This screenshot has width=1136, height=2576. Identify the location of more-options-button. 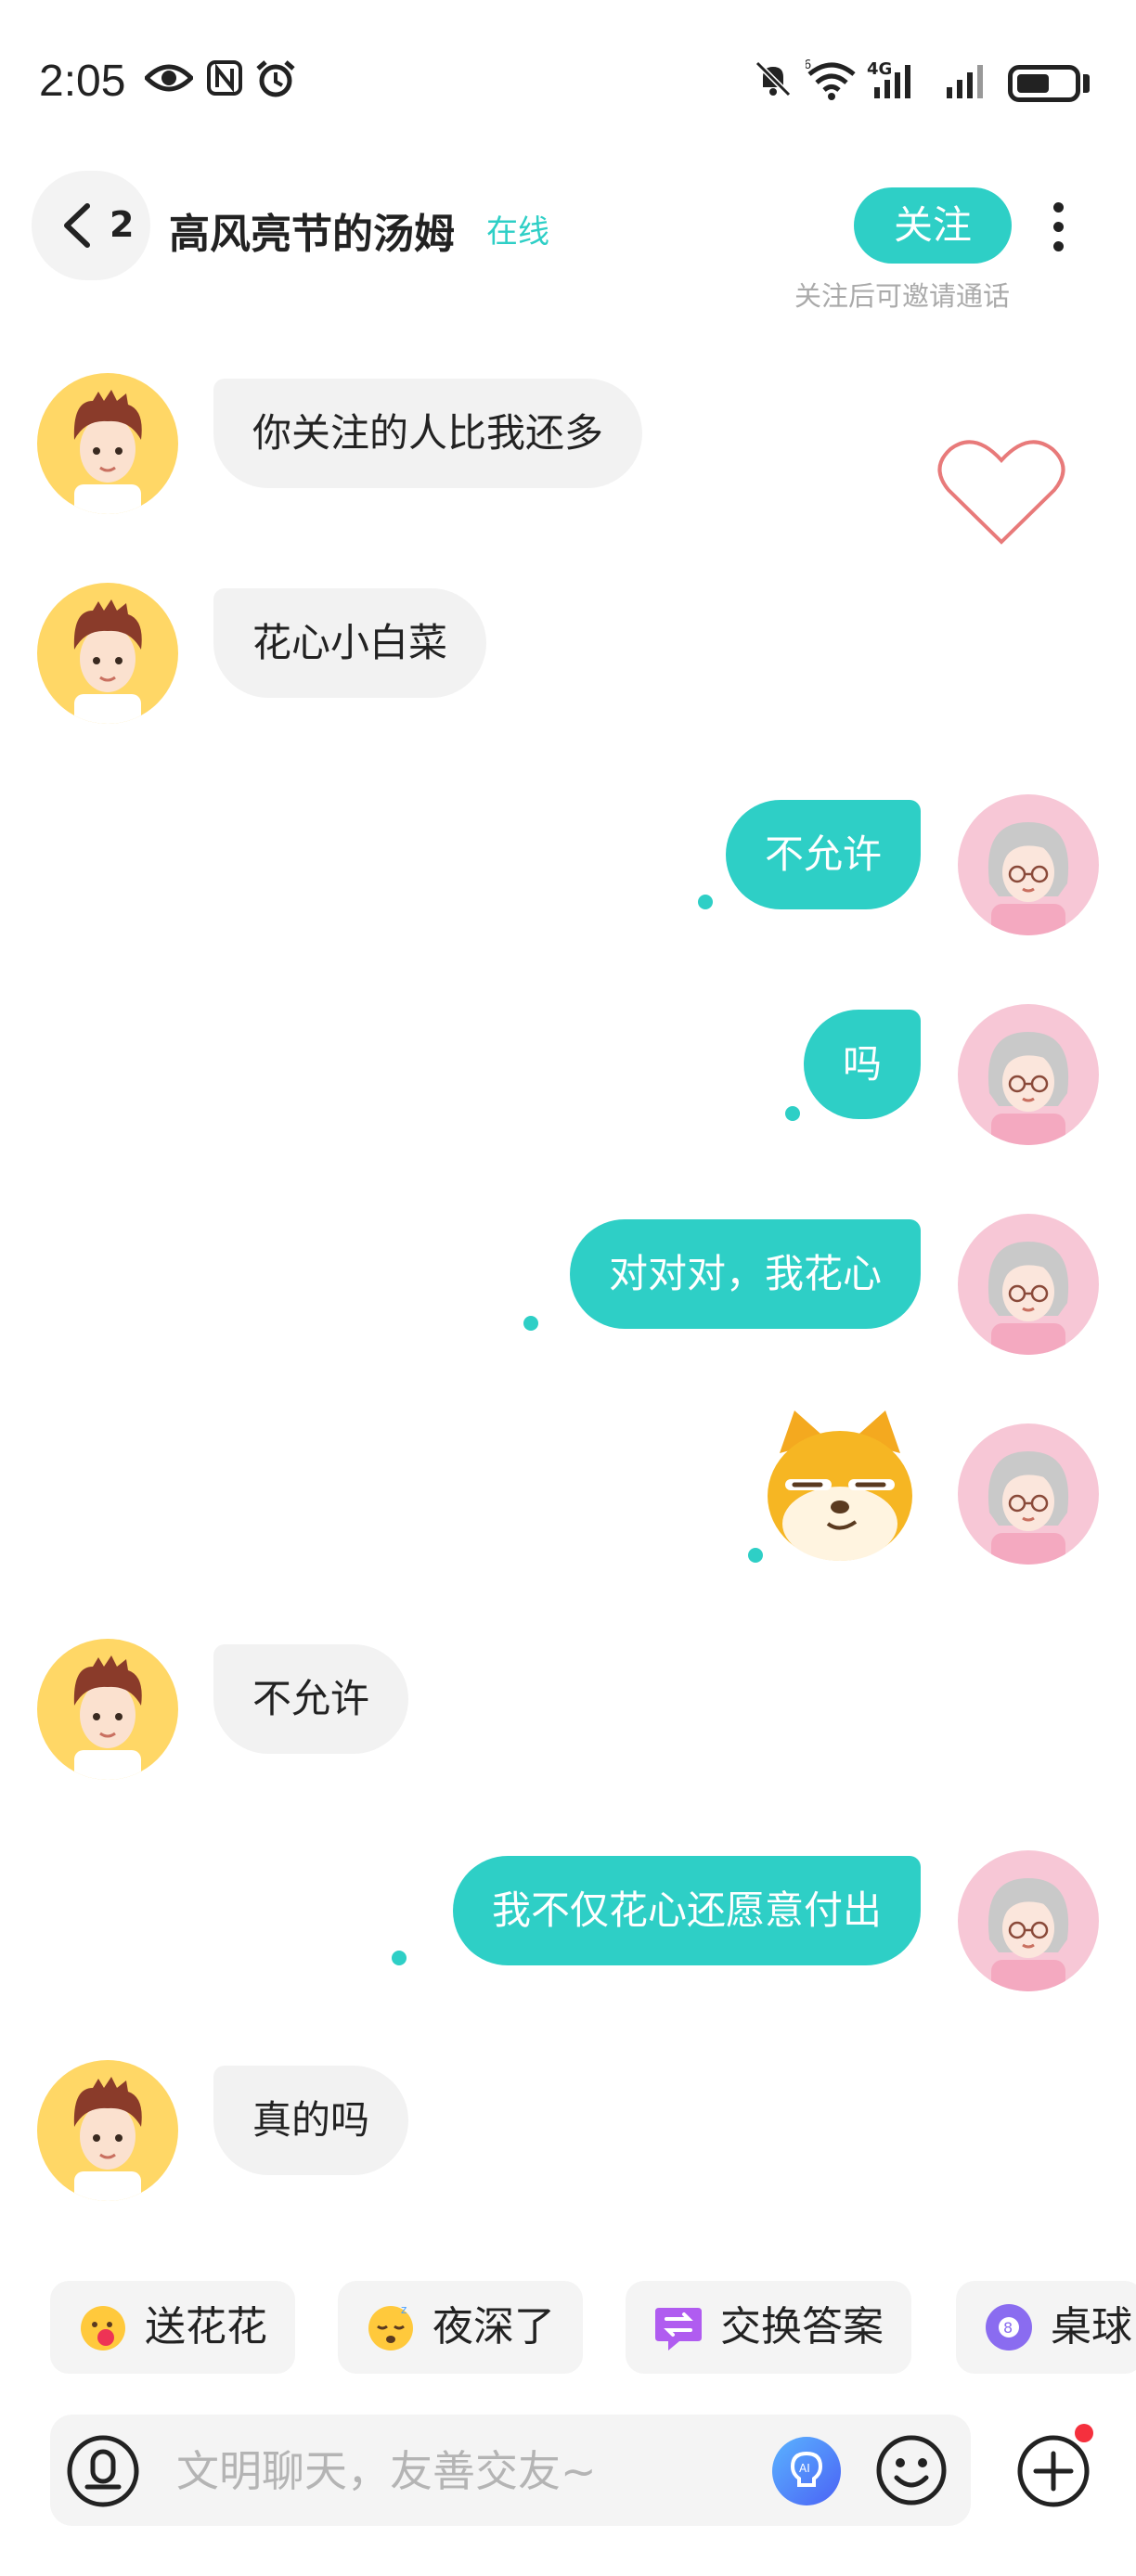
(1058, 230).